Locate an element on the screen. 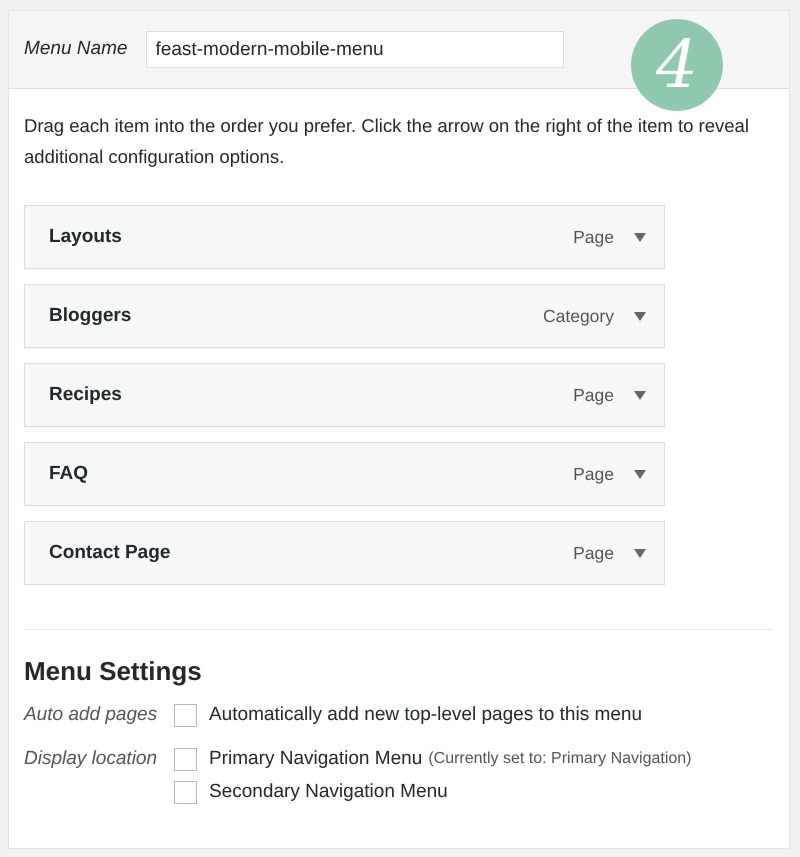  setting-label: Auto add pages is located at coordinates (91, 715).